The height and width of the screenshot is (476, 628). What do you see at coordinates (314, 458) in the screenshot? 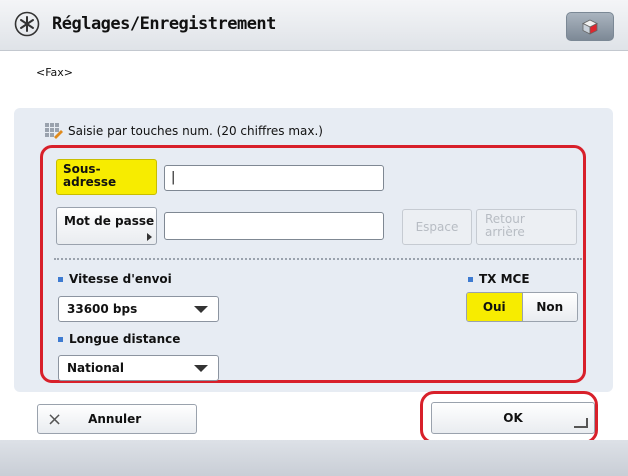
I see `footer-bar` at bounding box center [314, 458].